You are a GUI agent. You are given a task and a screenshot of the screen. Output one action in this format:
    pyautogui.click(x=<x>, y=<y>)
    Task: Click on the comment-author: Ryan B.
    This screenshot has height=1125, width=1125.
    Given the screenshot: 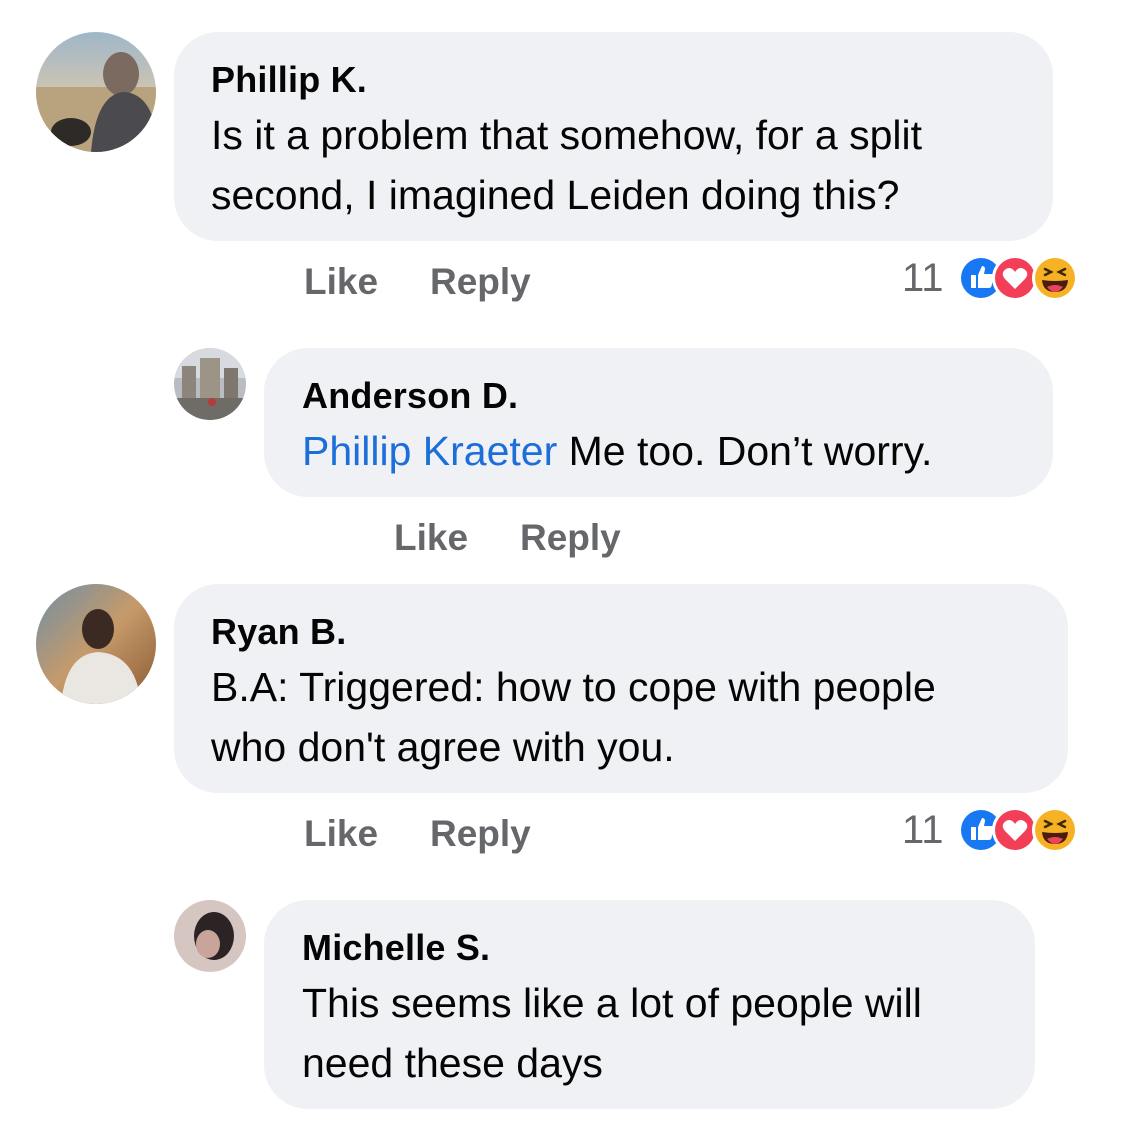 What is the action you would take?
    pyautogui.click(x=278, y=632)
    